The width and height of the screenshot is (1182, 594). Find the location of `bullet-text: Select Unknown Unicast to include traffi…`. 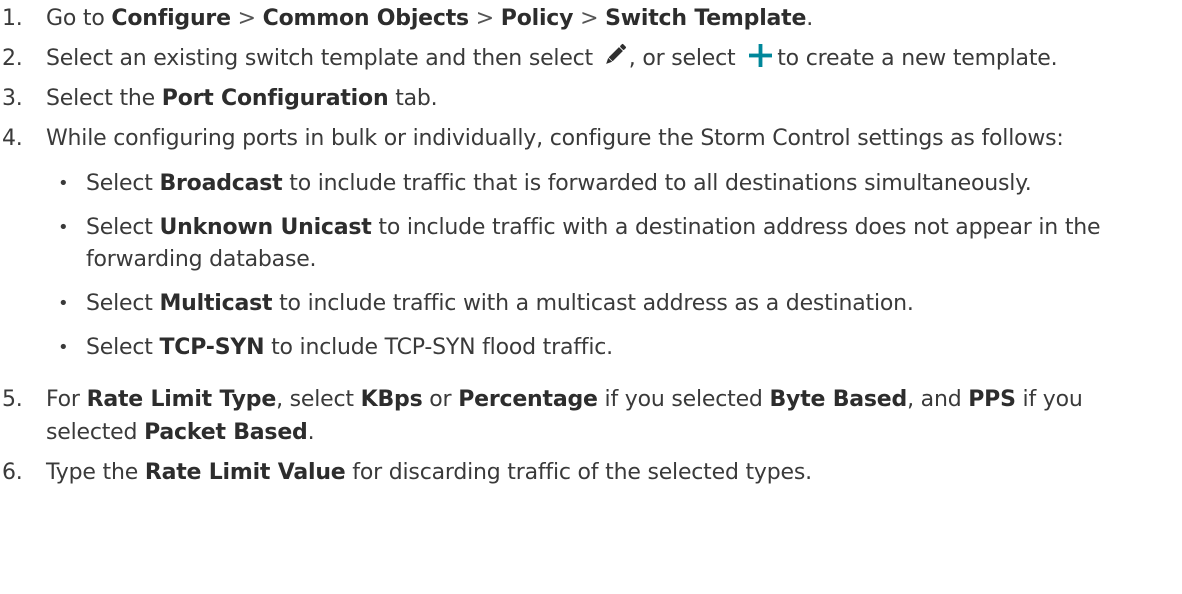

bullet-text: Select Unknown Unicast to include traffi… is located at coordinates (631, 244).